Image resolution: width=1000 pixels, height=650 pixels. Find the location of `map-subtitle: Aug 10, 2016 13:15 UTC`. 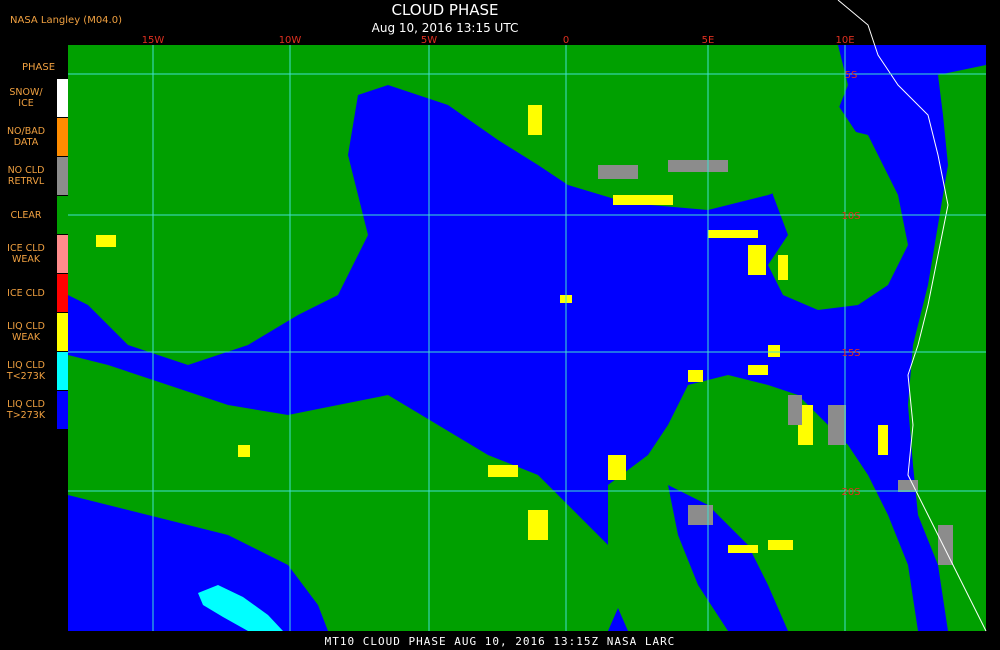

map-subtitle: Aug 10, 2016 13:15 UTC is located at coordinates (445, 28).